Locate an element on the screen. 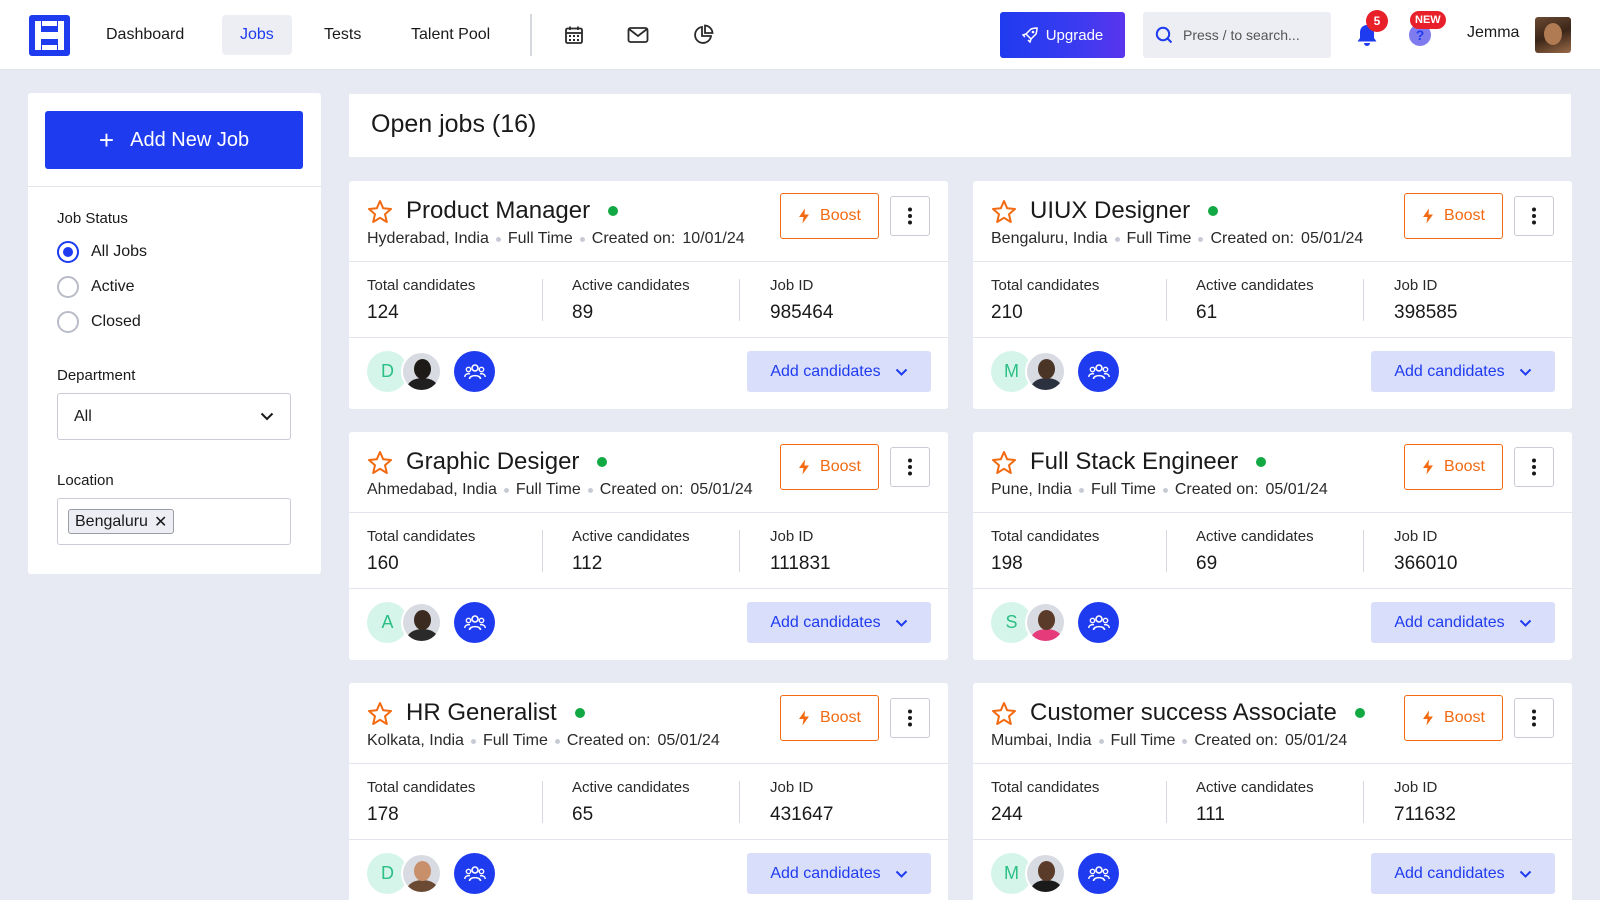 This screenshot has height=900, width=1600. job-title: HR Generalist is located at coordinates (495, 713).